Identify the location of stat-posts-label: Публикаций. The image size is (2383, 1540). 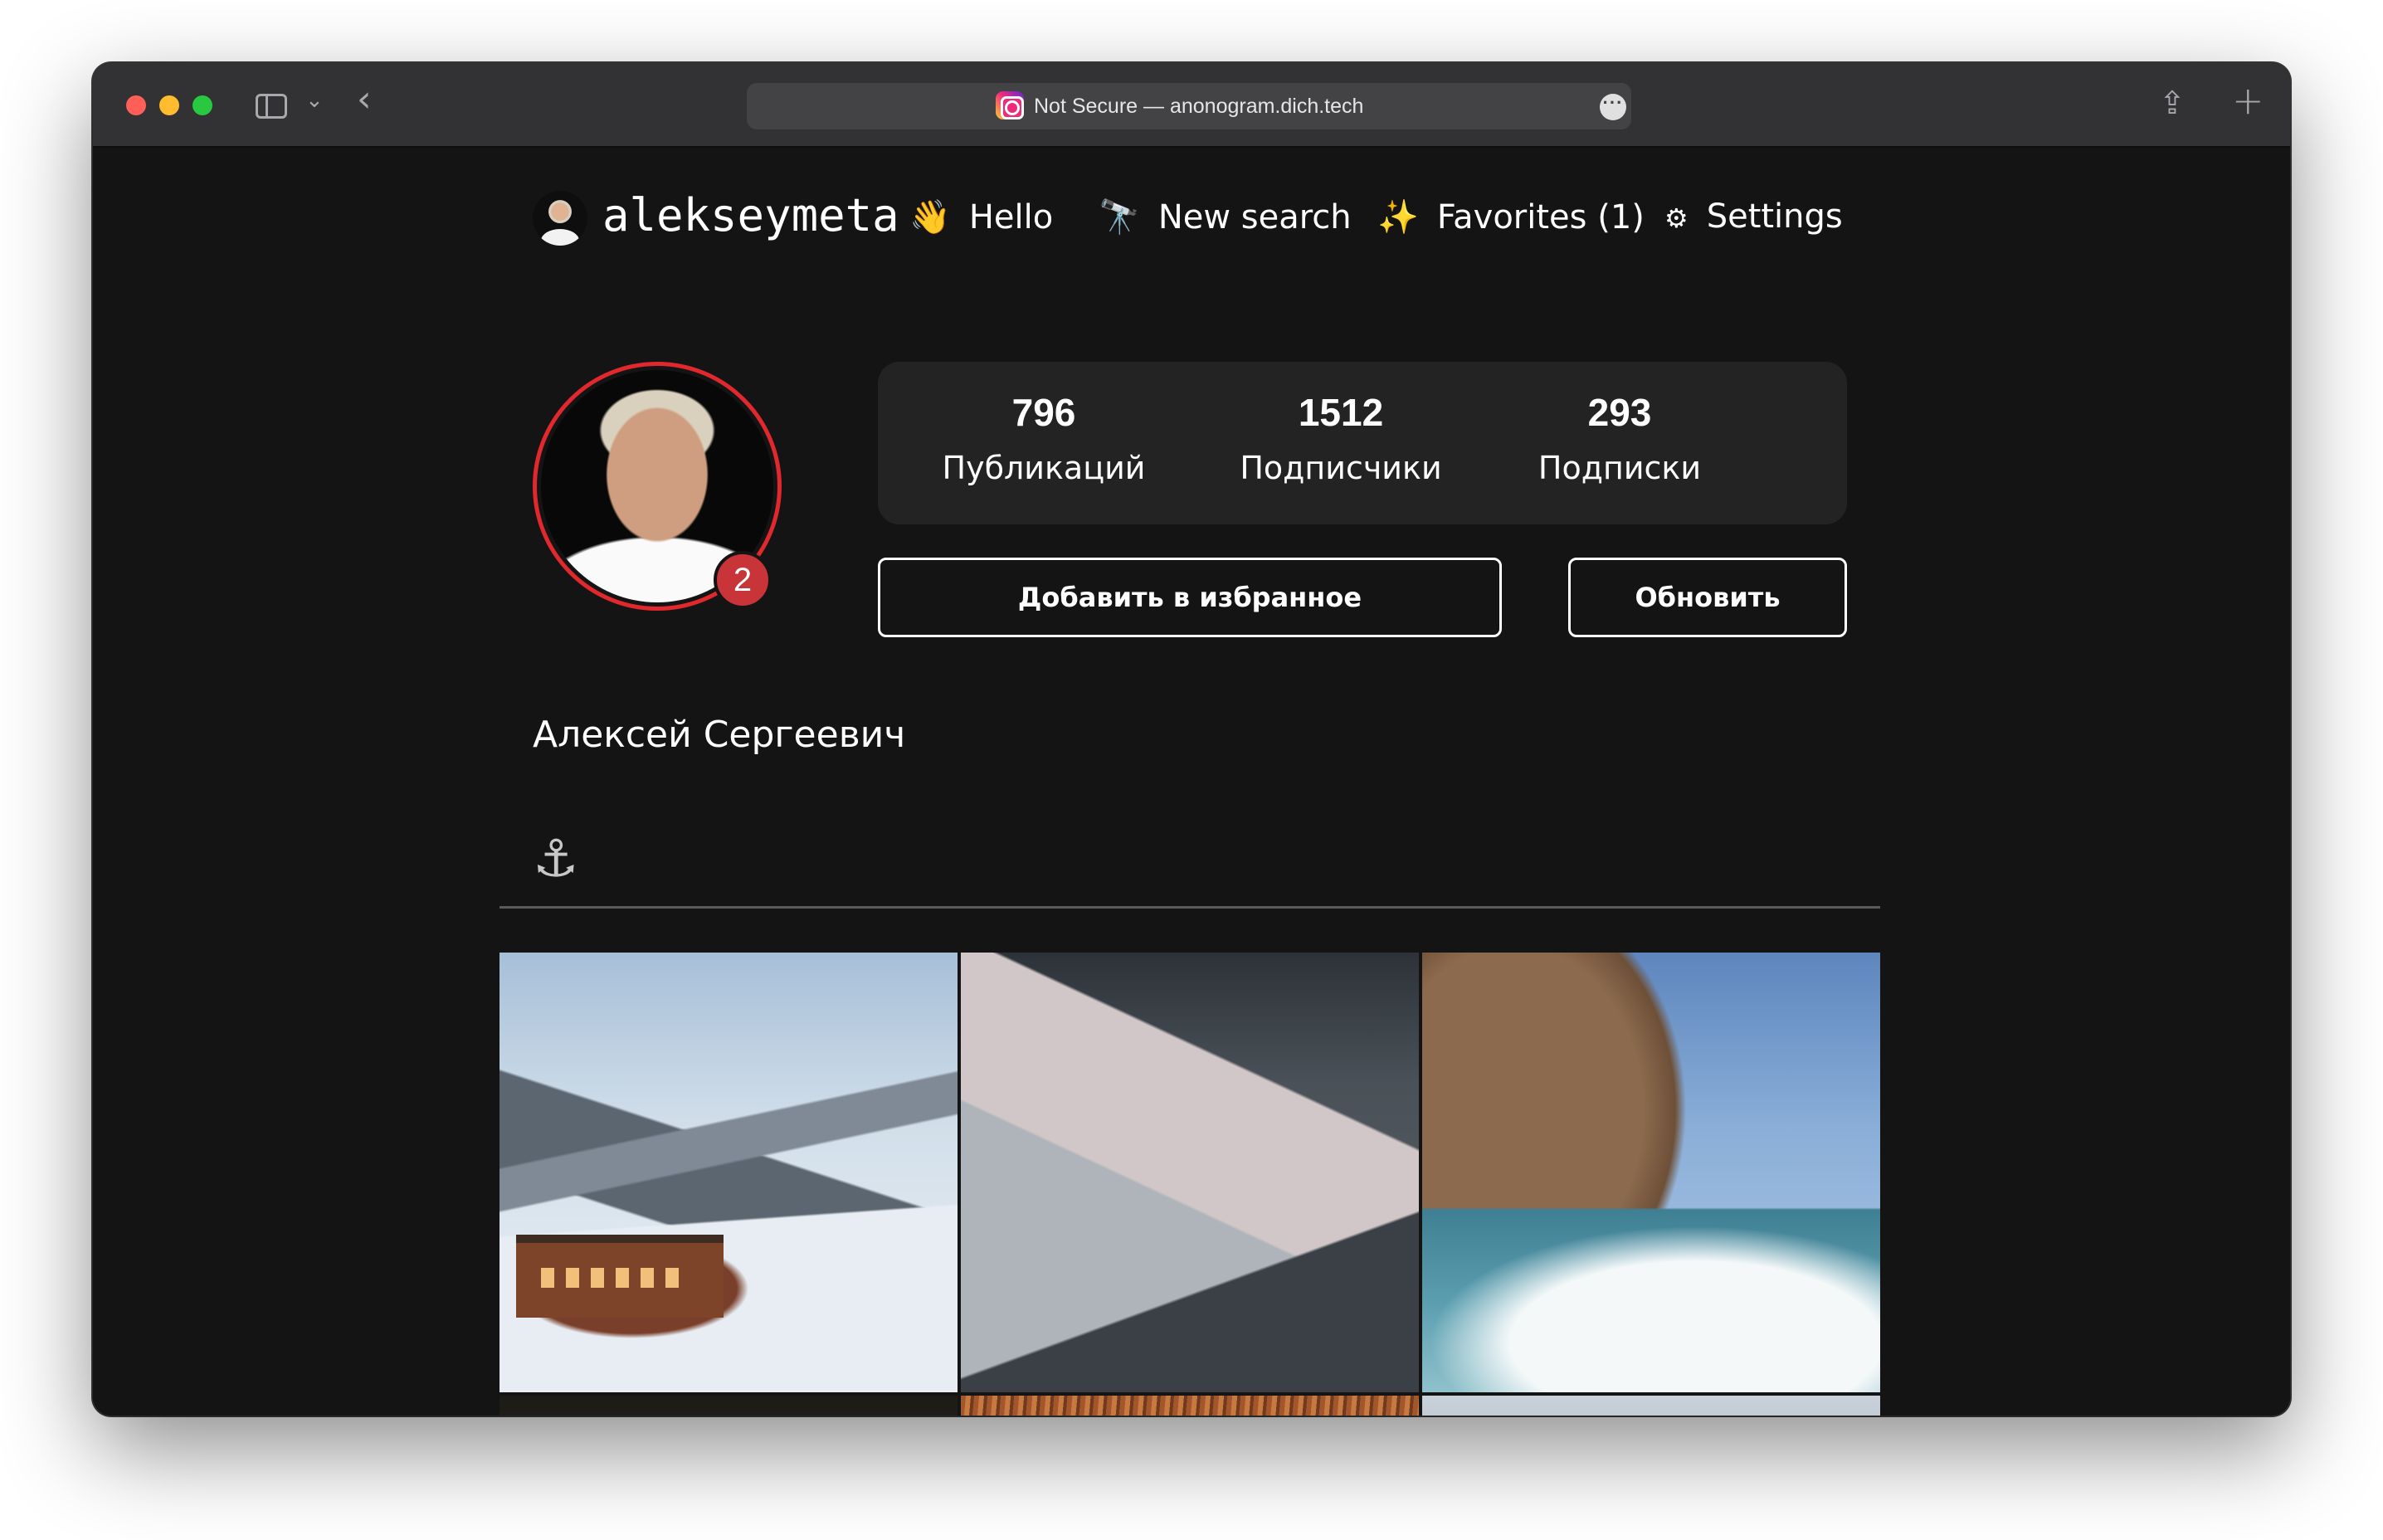
(1044, 468).